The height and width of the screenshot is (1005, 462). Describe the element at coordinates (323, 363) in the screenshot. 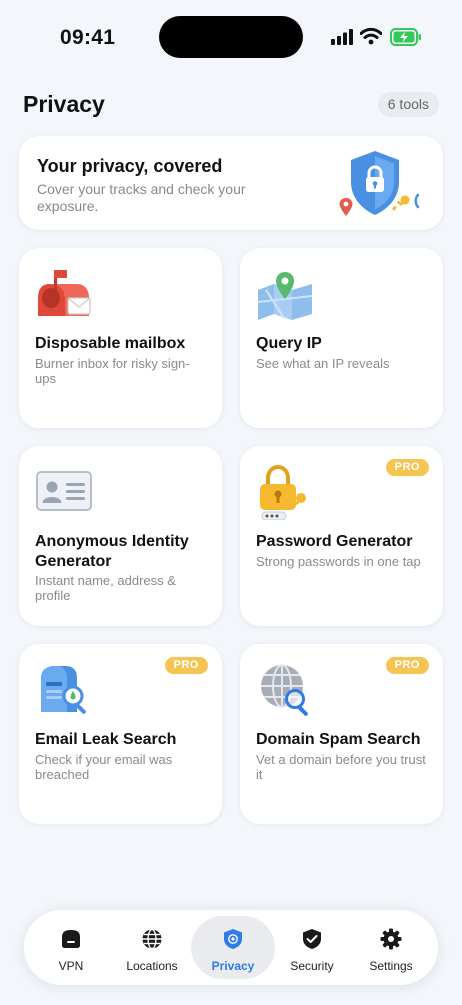

I see `tool-description: See what an IP reveals` at that location.